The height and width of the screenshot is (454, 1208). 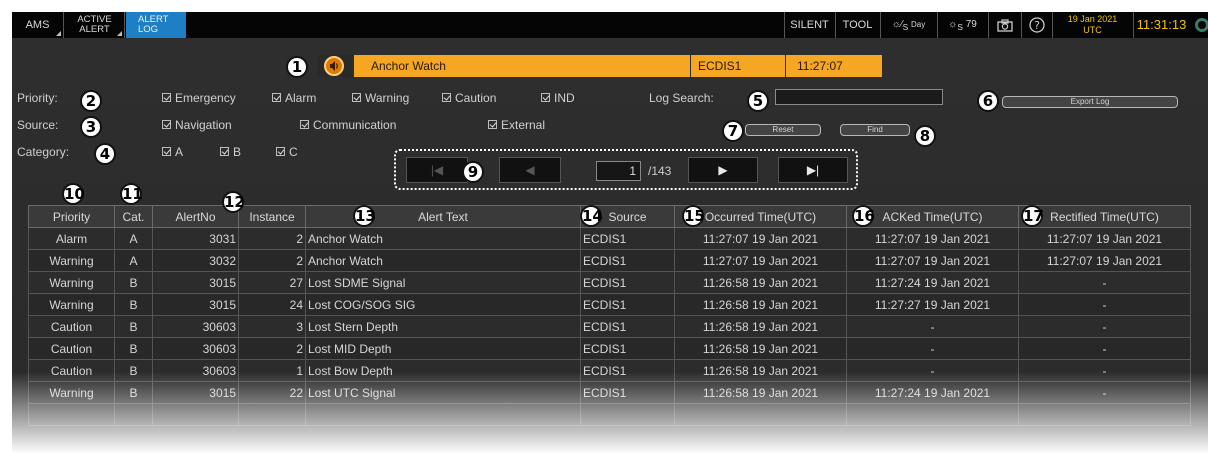 What do you see at coordinates (932, 260) in the screenshot?
I see `cell-acked-time: 11:27:07 19 Jan 2021` at bounding box center [932, 260].